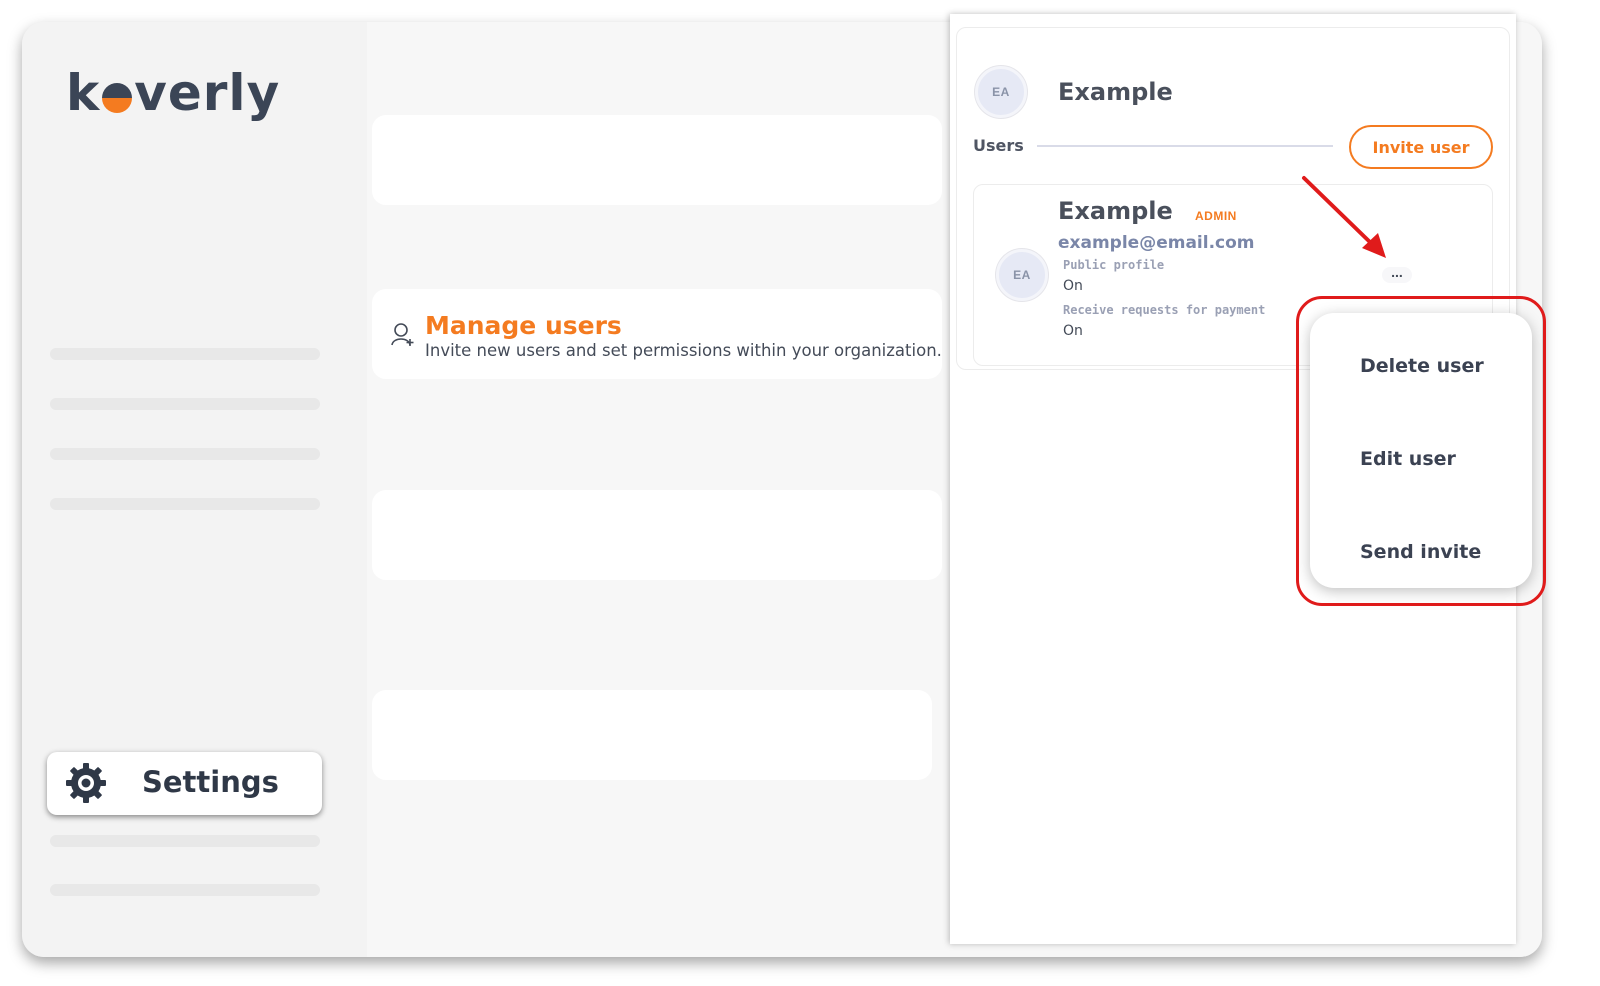 This screenshot has height=986, width=1600. I want to click on users-section-label: Users, so click(998, 145).